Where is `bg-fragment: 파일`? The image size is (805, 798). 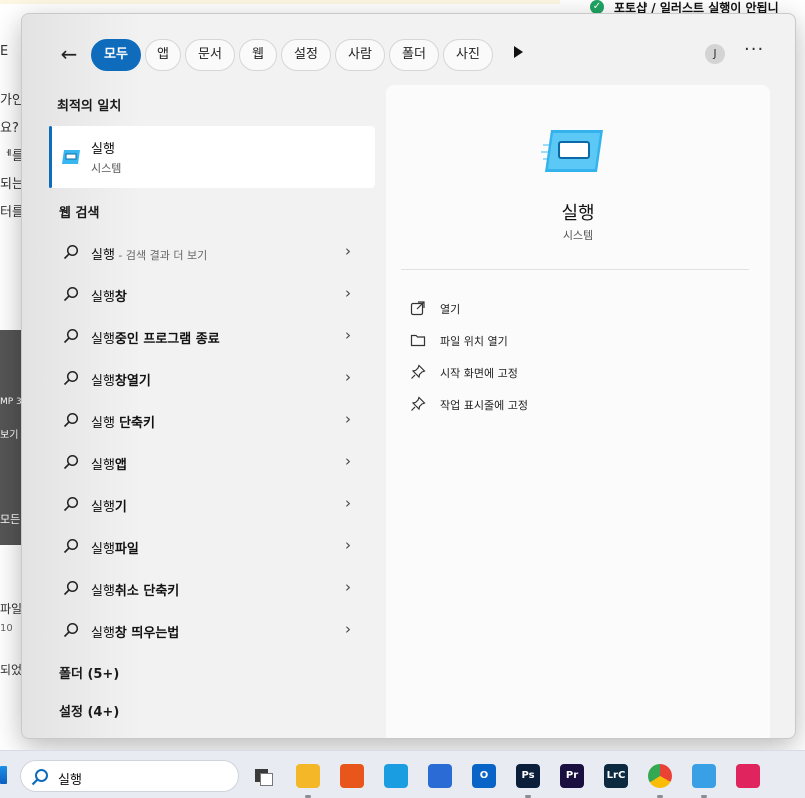
bg-fragment: 파일 is located at coordinates (11, 609).